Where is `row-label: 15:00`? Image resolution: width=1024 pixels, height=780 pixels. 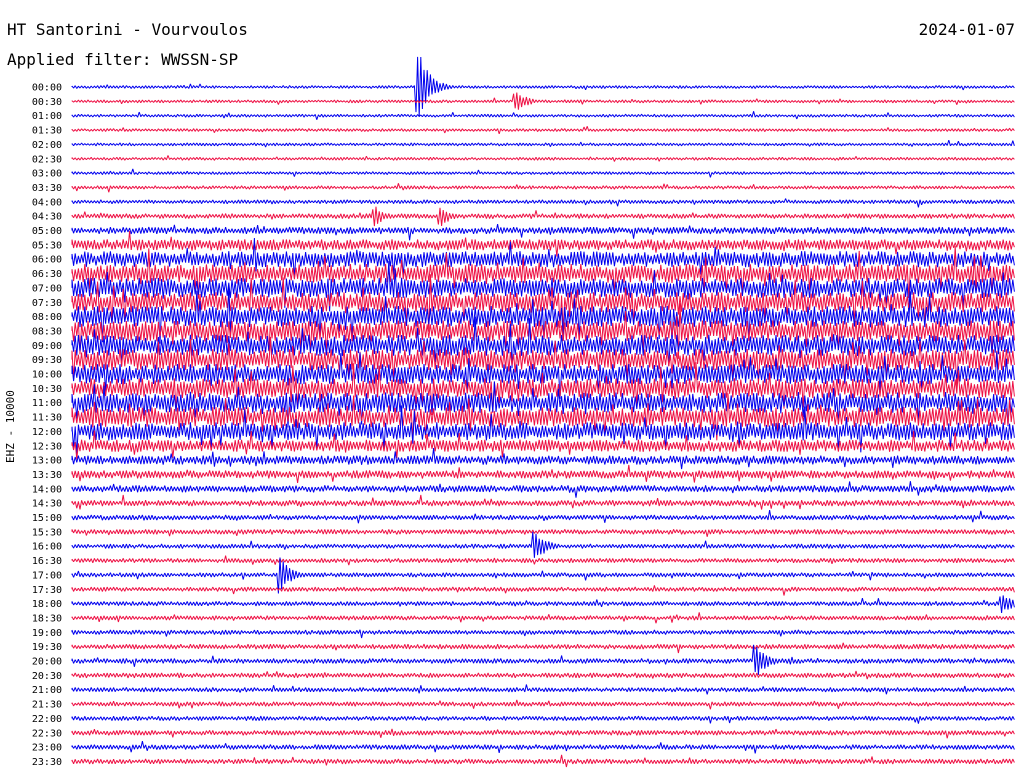 row-label: 15:00 is located at coordinates (47, 518).